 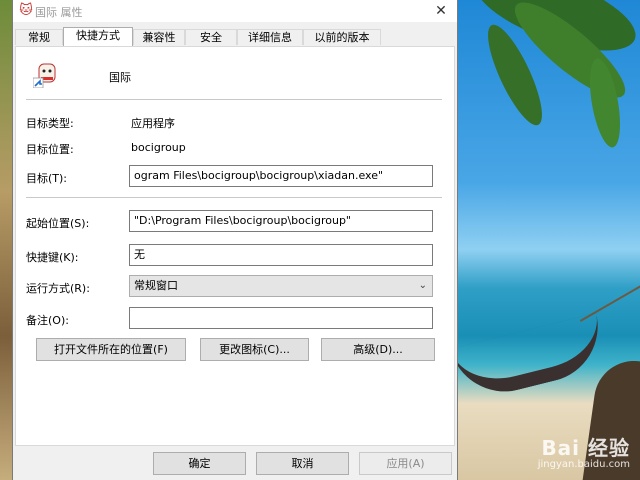 What do you see at coordinates (405, 463) in the screenshot?
I see `apply-button: 应用(A)` at bounding box center [405, 463].